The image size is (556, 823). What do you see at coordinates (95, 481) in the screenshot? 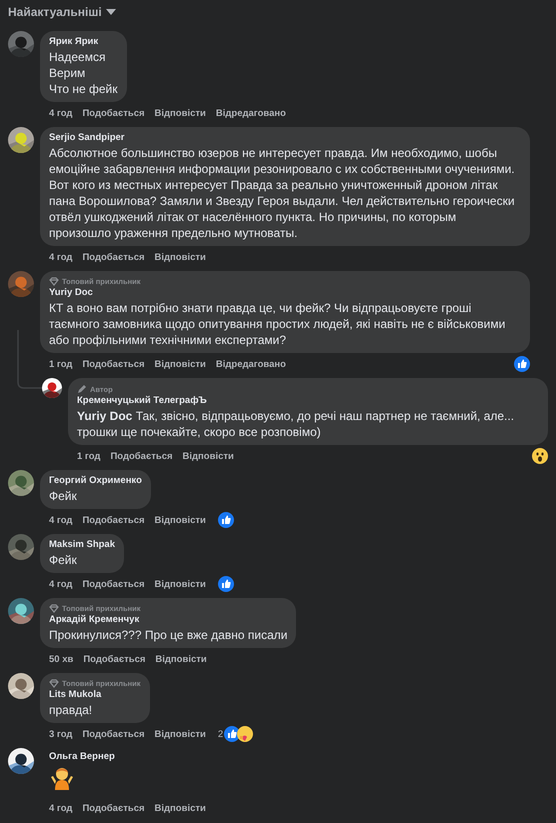
I see `author-name: Георгий Охрименко` at bounding box center [95, 481].